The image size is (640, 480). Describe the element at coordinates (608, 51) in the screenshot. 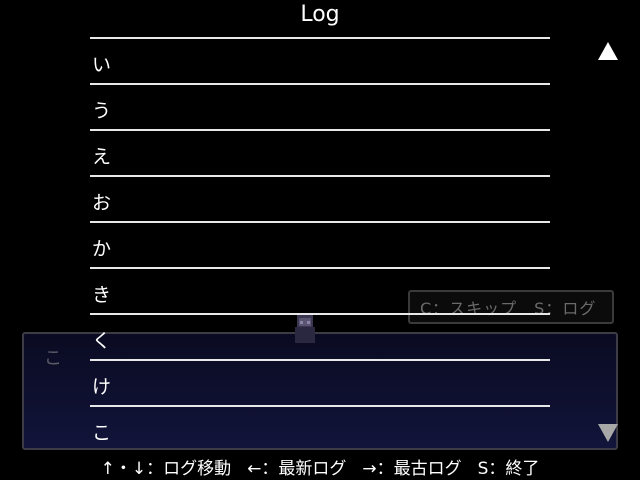

I see `triangle-up-icon` at that location.